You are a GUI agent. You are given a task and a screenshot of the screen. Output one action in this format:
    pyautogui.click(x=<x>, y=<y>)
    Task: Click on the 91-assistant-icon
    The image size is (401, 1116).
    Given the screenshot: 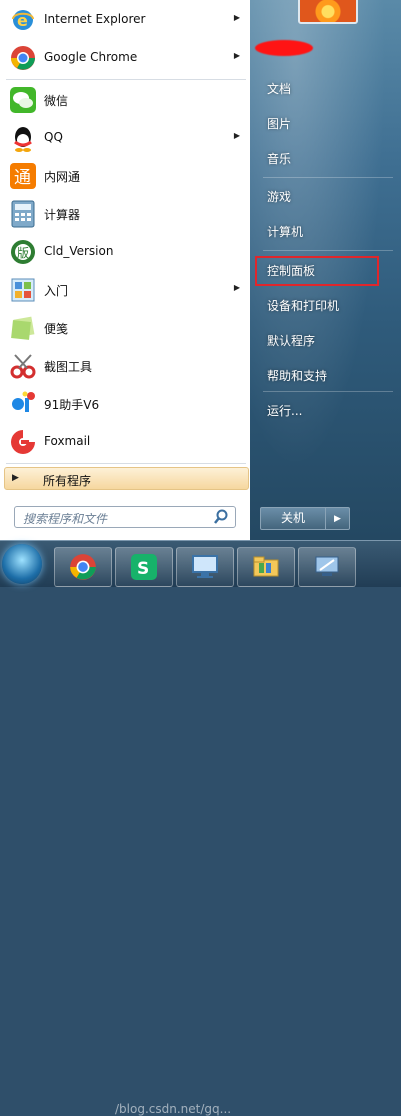 What is the action you would take?
    pyautogui.click(x=23, y=404)
    